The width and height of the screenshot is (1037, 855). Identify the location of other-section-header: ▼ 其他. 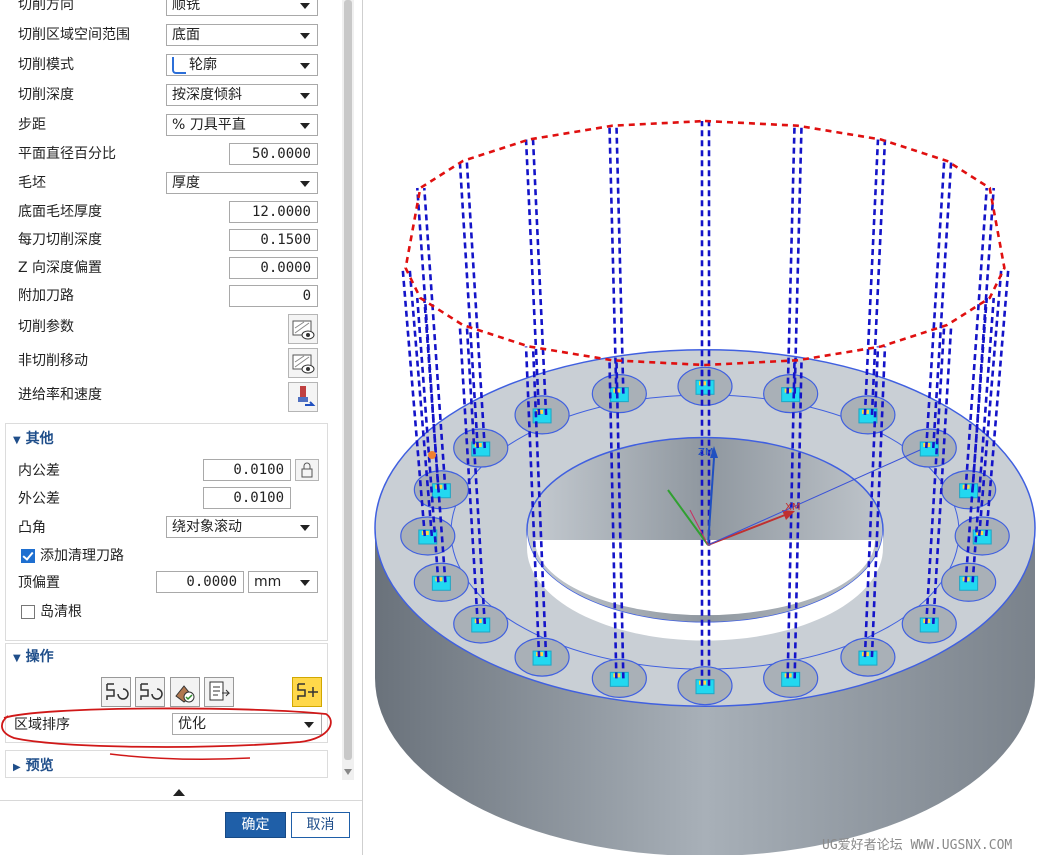
(33, 438).